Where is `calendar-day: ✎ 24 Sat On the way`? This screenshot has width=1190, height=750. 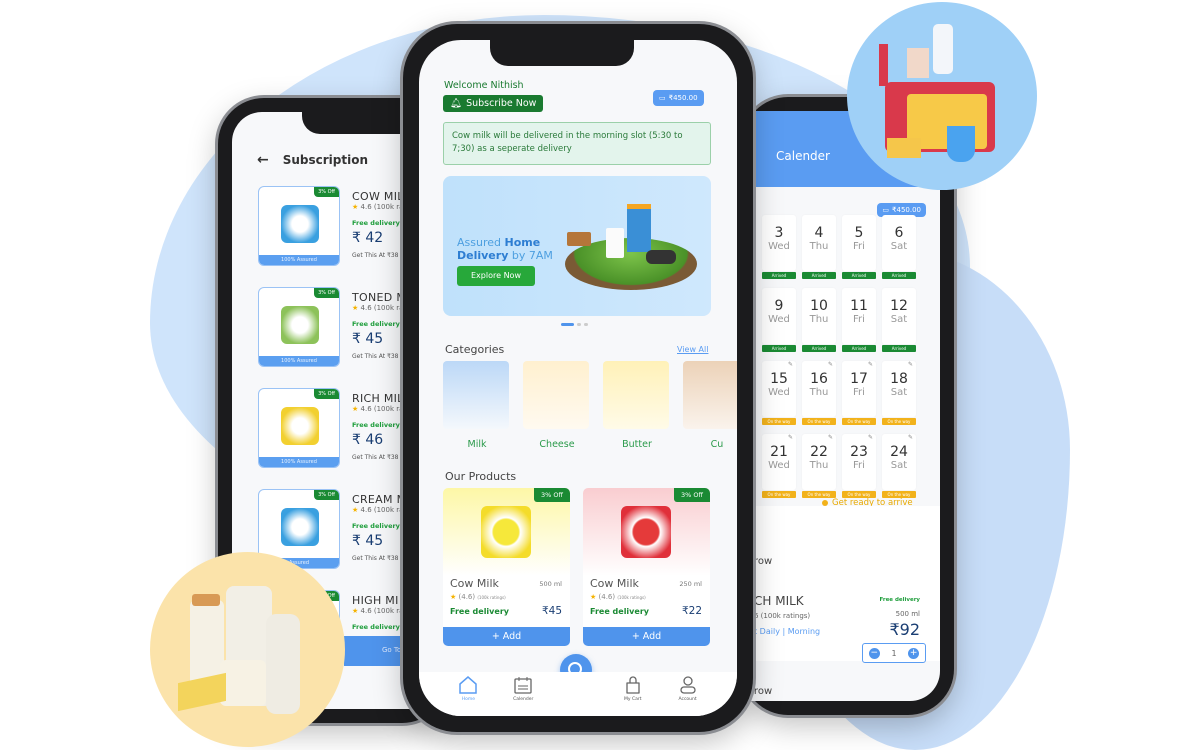 calendar-day: ✎ 24 Sat On the way is located at coordinates (899, 466).